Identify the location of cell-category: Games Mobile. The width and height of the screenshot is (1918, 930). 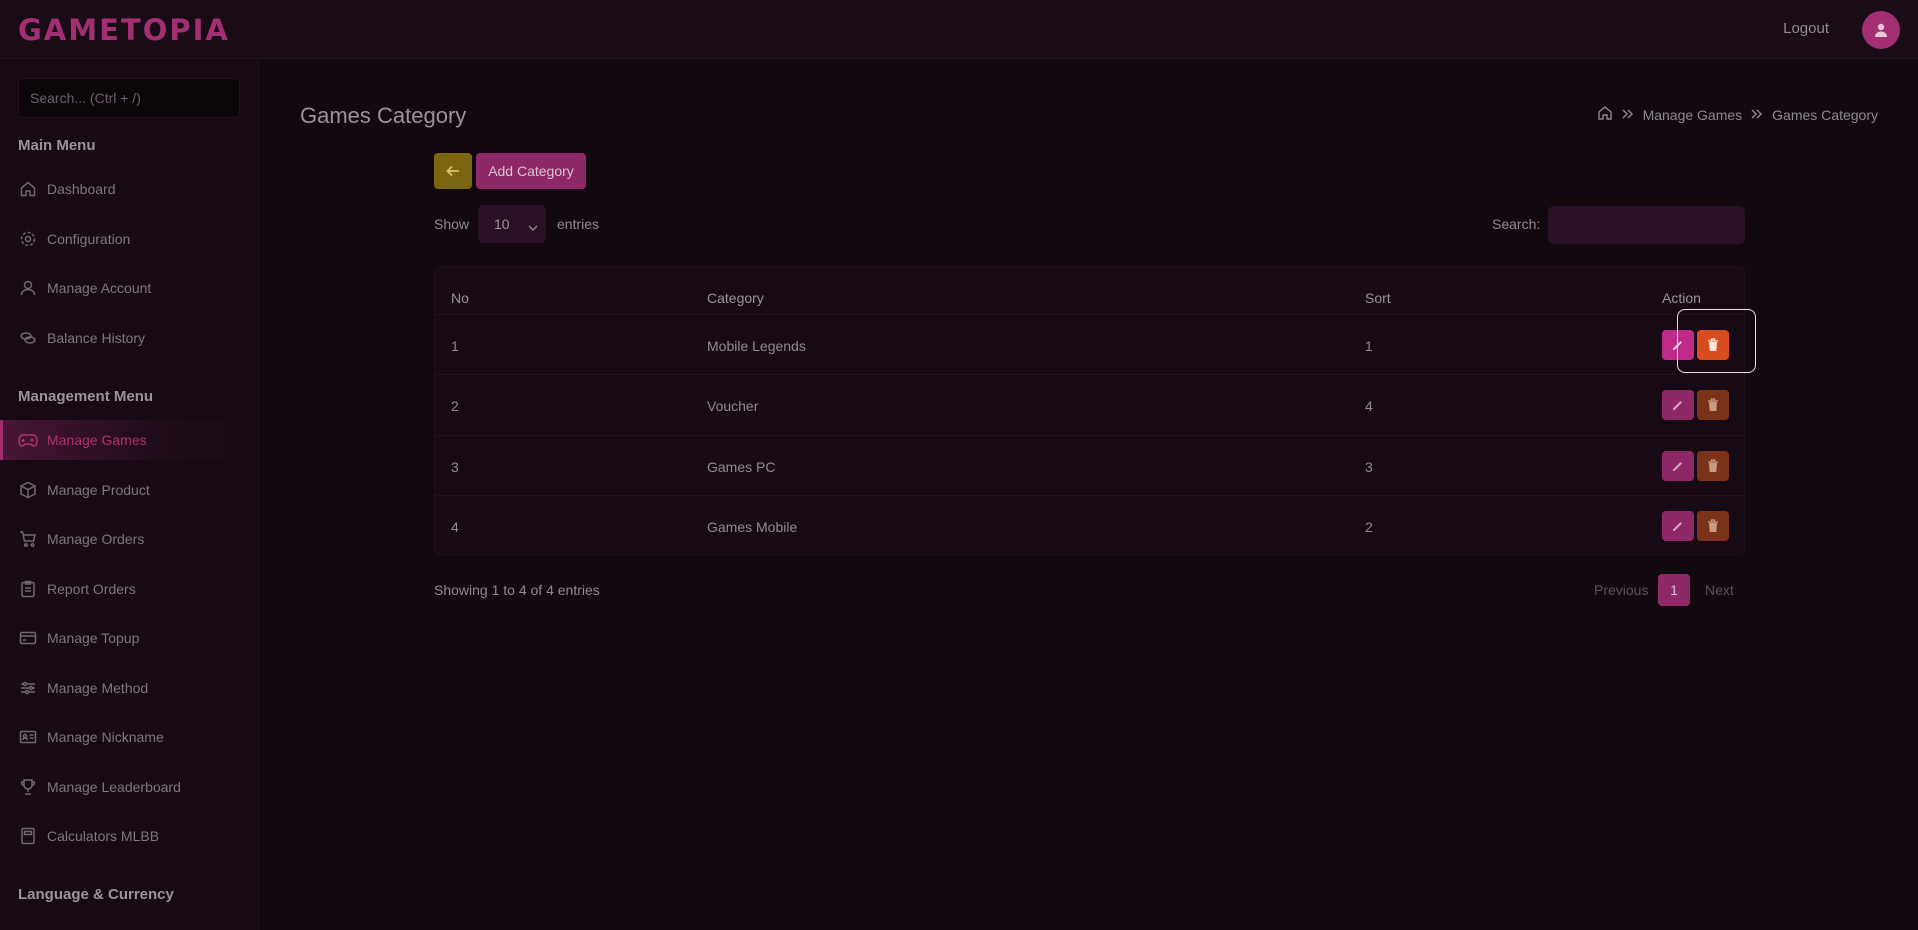
(752, 527).